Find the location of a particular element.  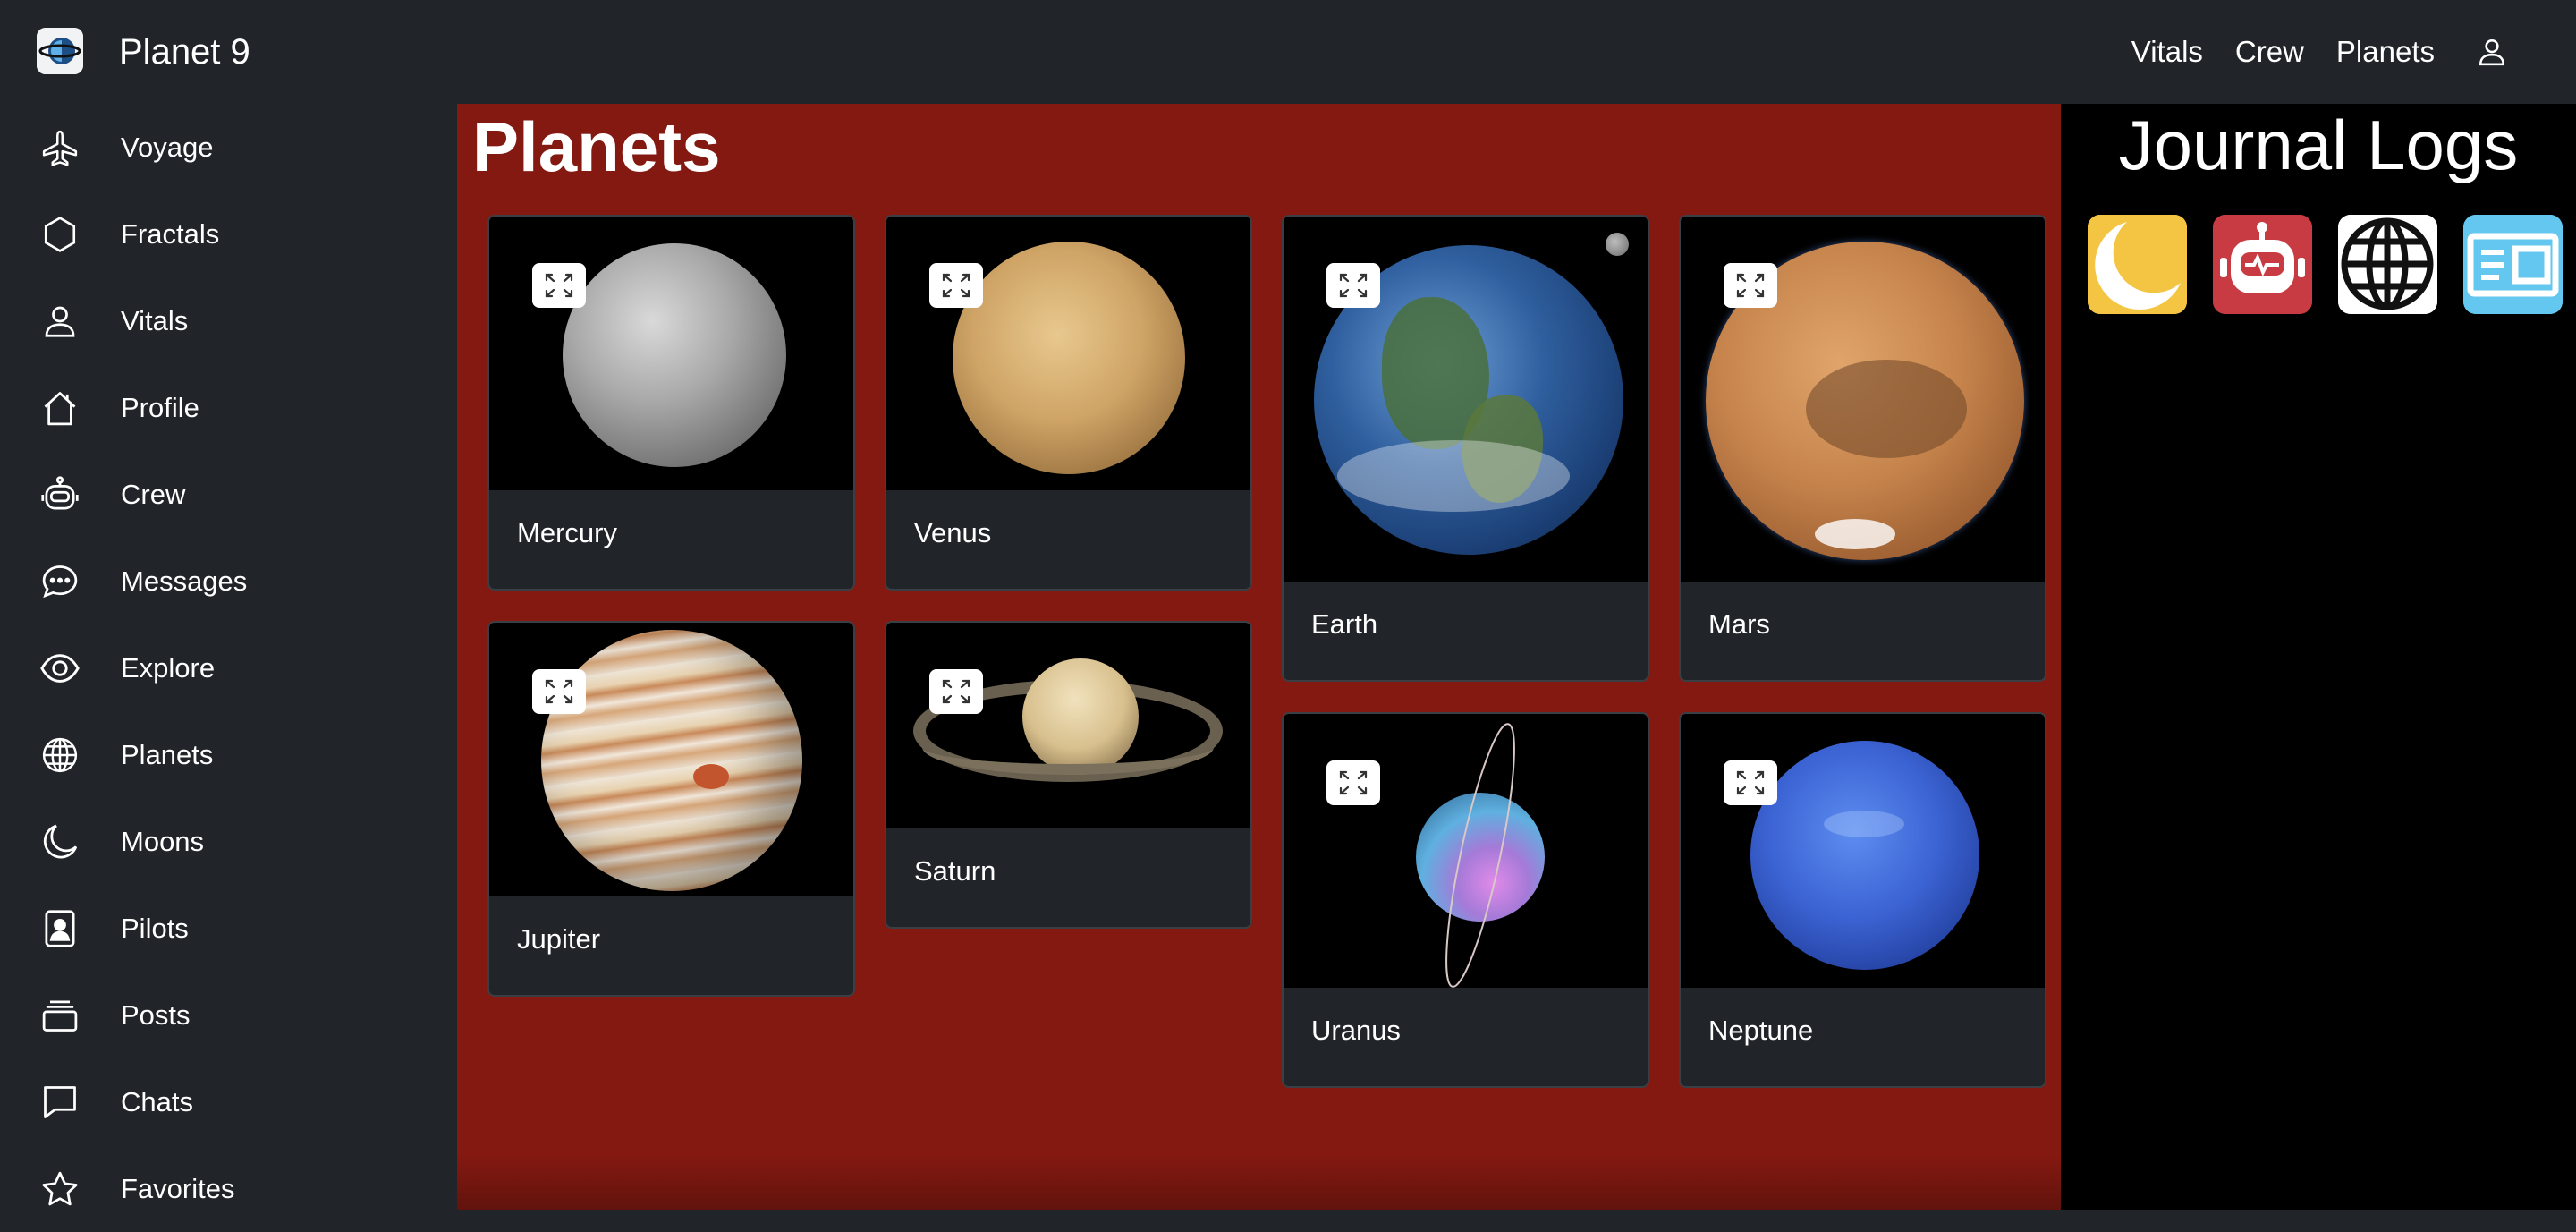

sidebar-item-messages: Messages is located at coordinates (228, 581).